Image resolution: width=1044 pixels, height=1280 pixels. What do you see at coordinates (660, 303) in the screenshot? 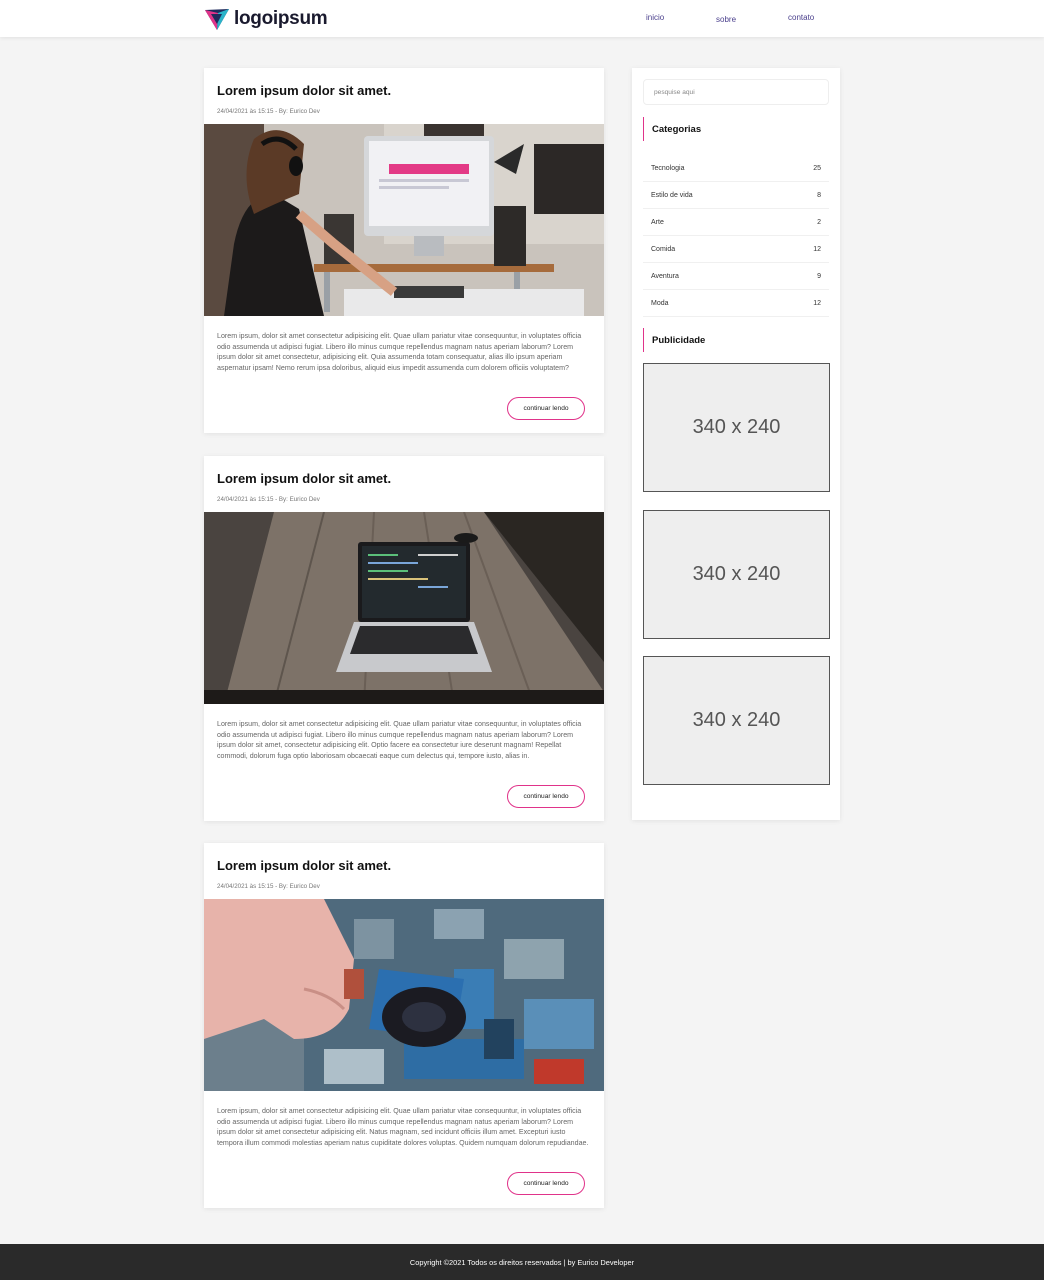
I see `category-name: Moda` at bounding box center [660, 303].